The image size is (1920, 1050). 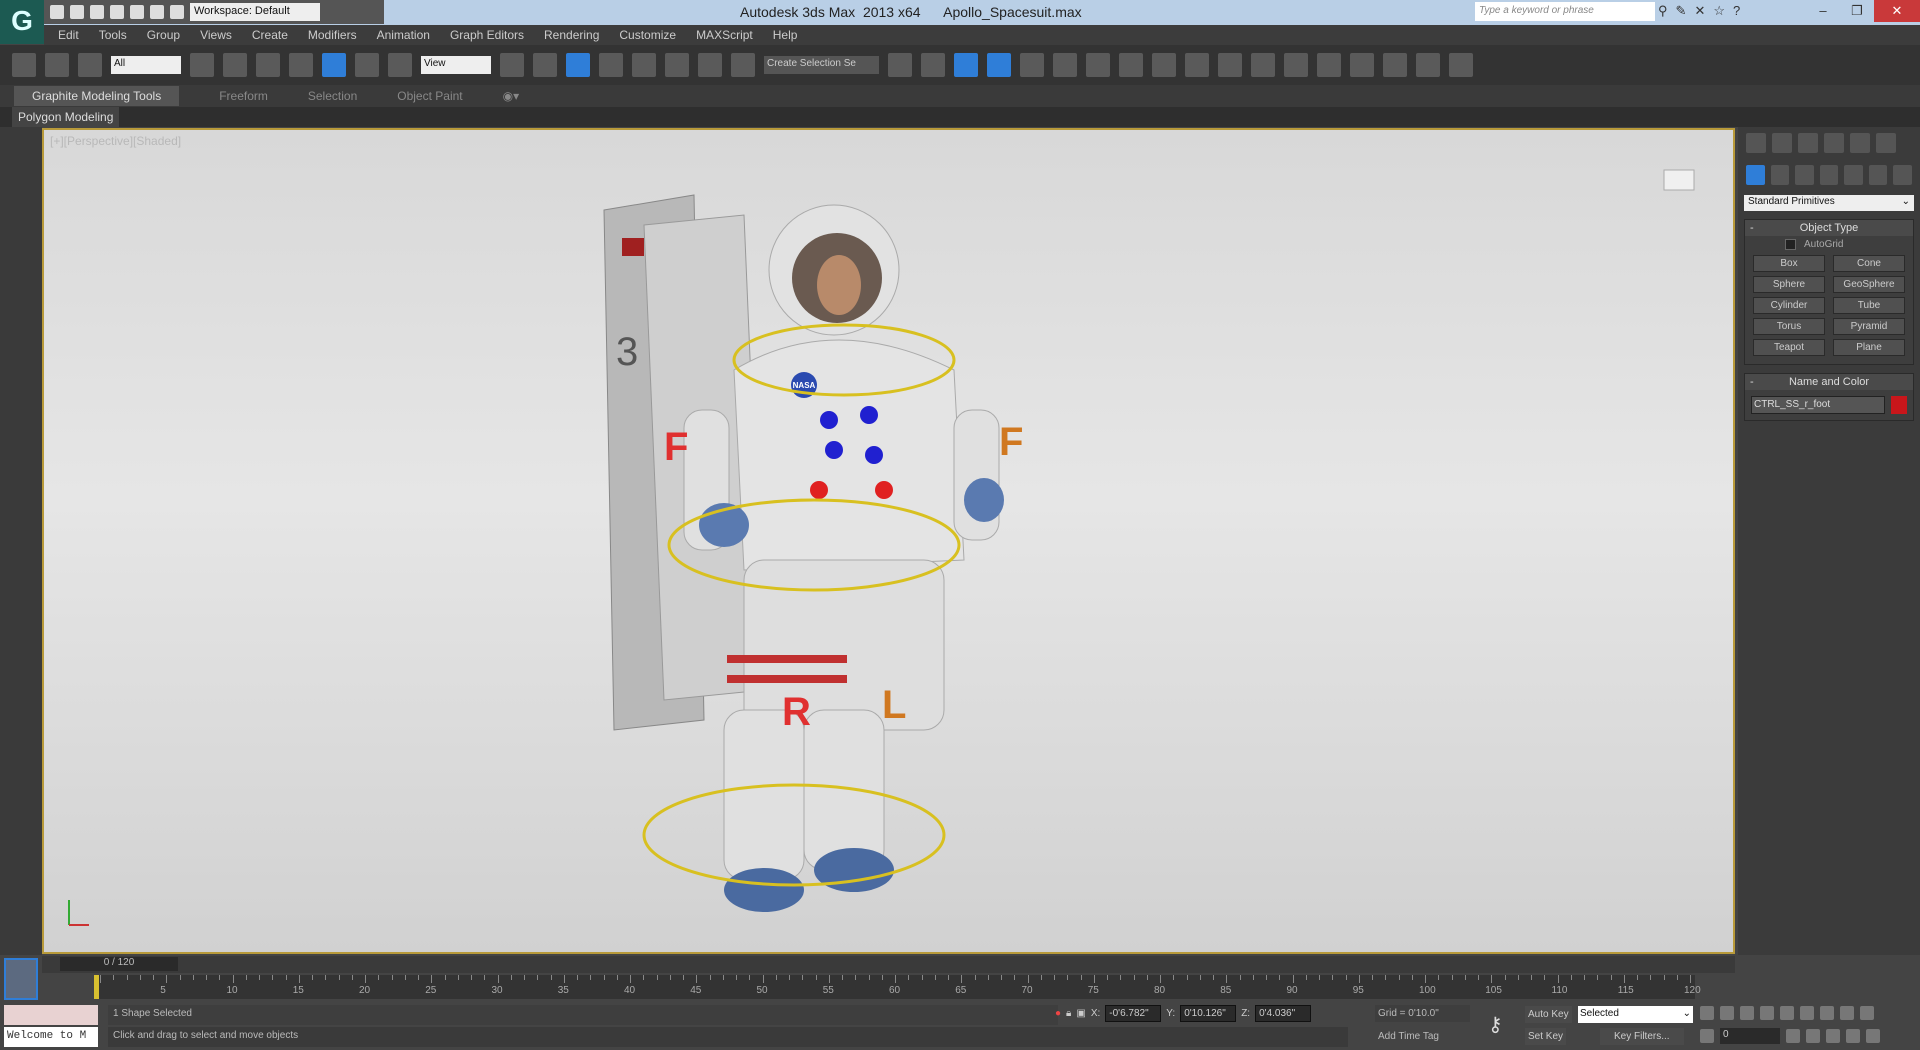 What do you see at coordinates (511, 96) in the screenshot?
I see `ribbon-options-icon: ◉▾` at bounding box center [511, 96].